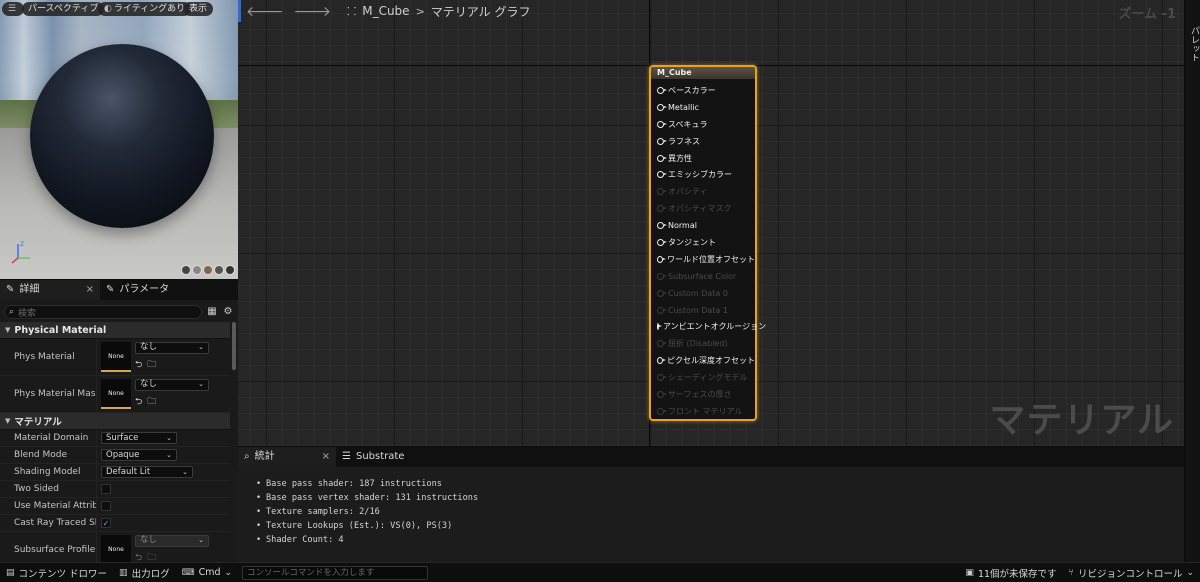 Image resolution: width=1200 pixels, height=582 pixels. I want to click on use-material-attributes-checkbox, so click(106, 506).